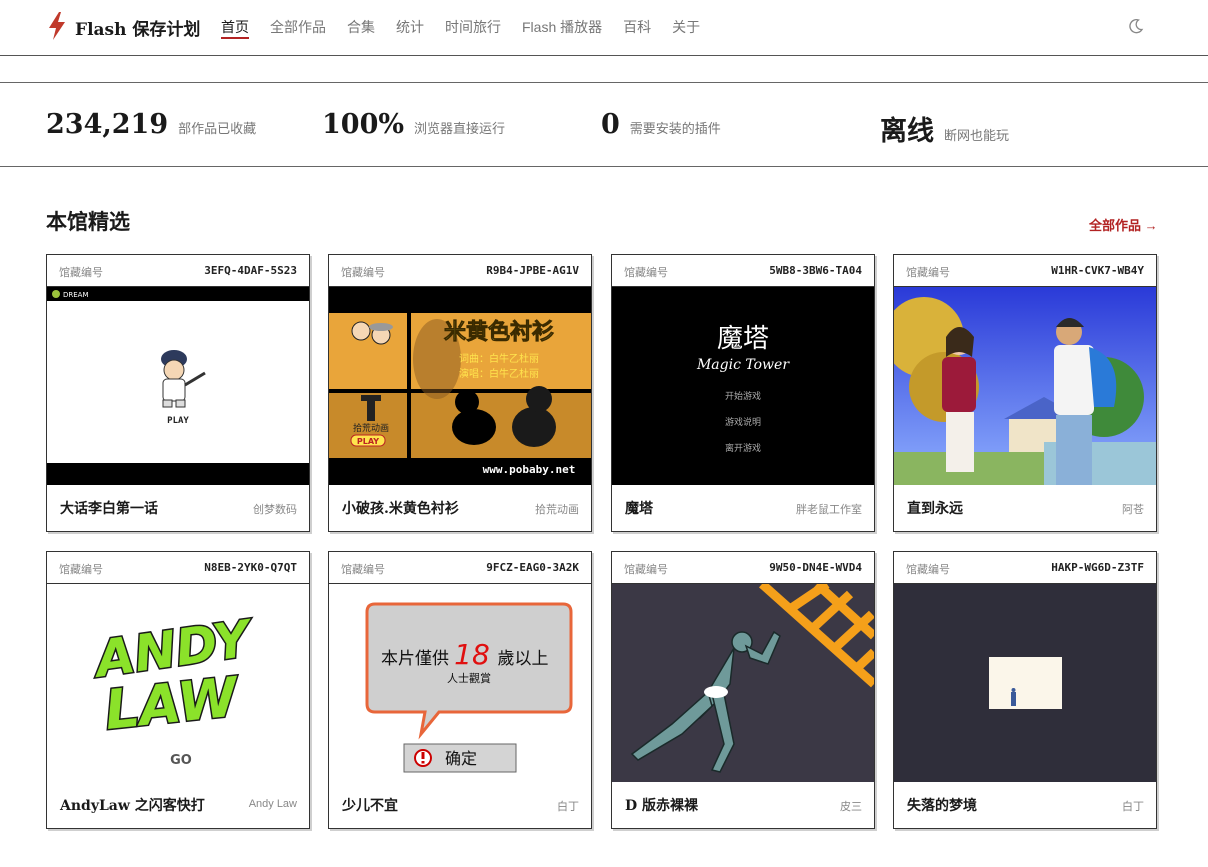  Describe the element at coordinates (1136, 26) in the screenshot. I see `dark-mode-moon-icon` at that location.